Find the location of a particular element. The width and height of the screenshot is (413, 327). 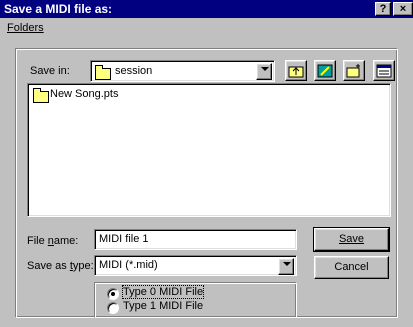

list-view-button is located at coordinates (384, 70).